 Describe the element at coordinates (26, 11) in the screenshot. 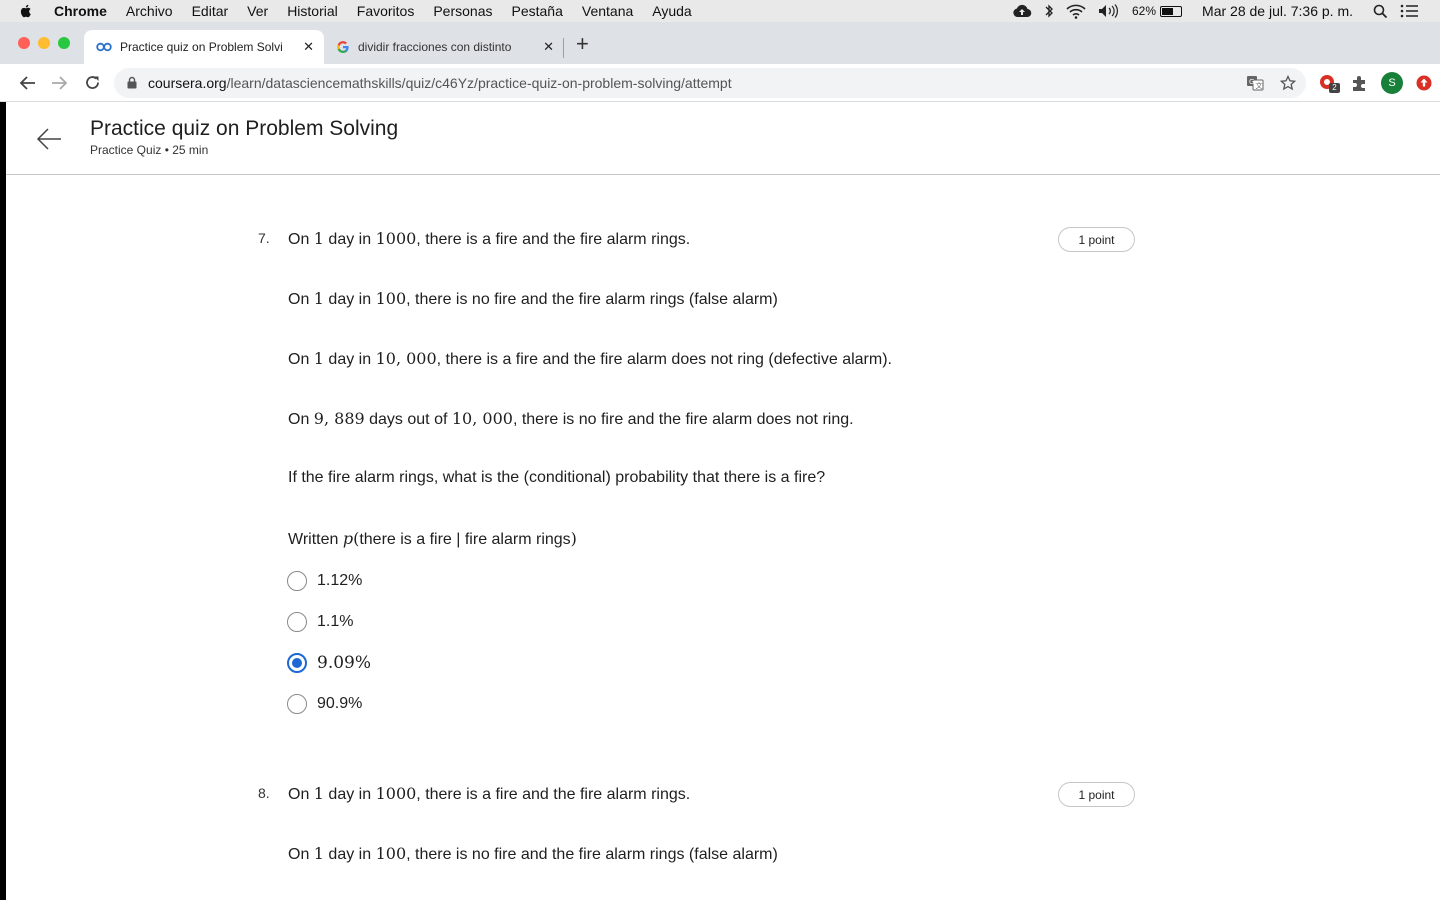

I see `apple-logo-icon` at that location.